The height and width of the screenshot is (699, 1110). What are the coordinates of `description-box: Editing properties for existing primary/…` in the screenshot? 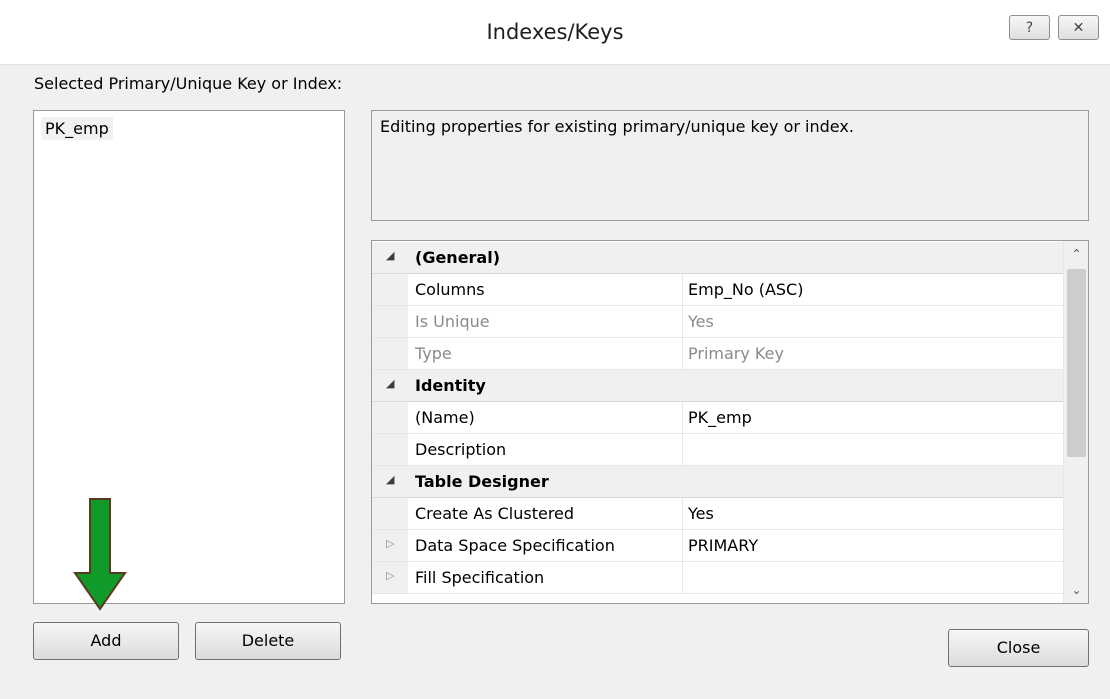 It's located at (730, 165).